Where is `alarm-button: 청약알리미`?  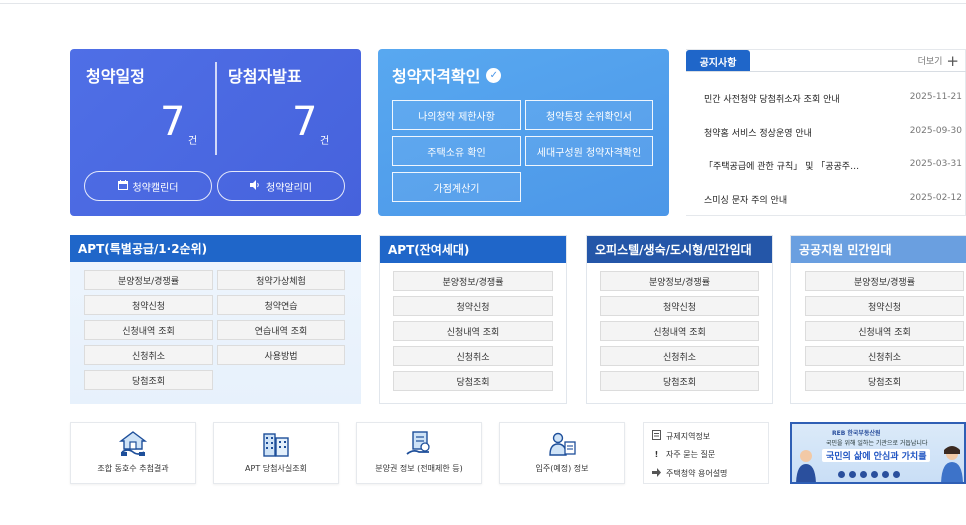
alarm-button: 청약알리미 is located at coordinates (281, 186).